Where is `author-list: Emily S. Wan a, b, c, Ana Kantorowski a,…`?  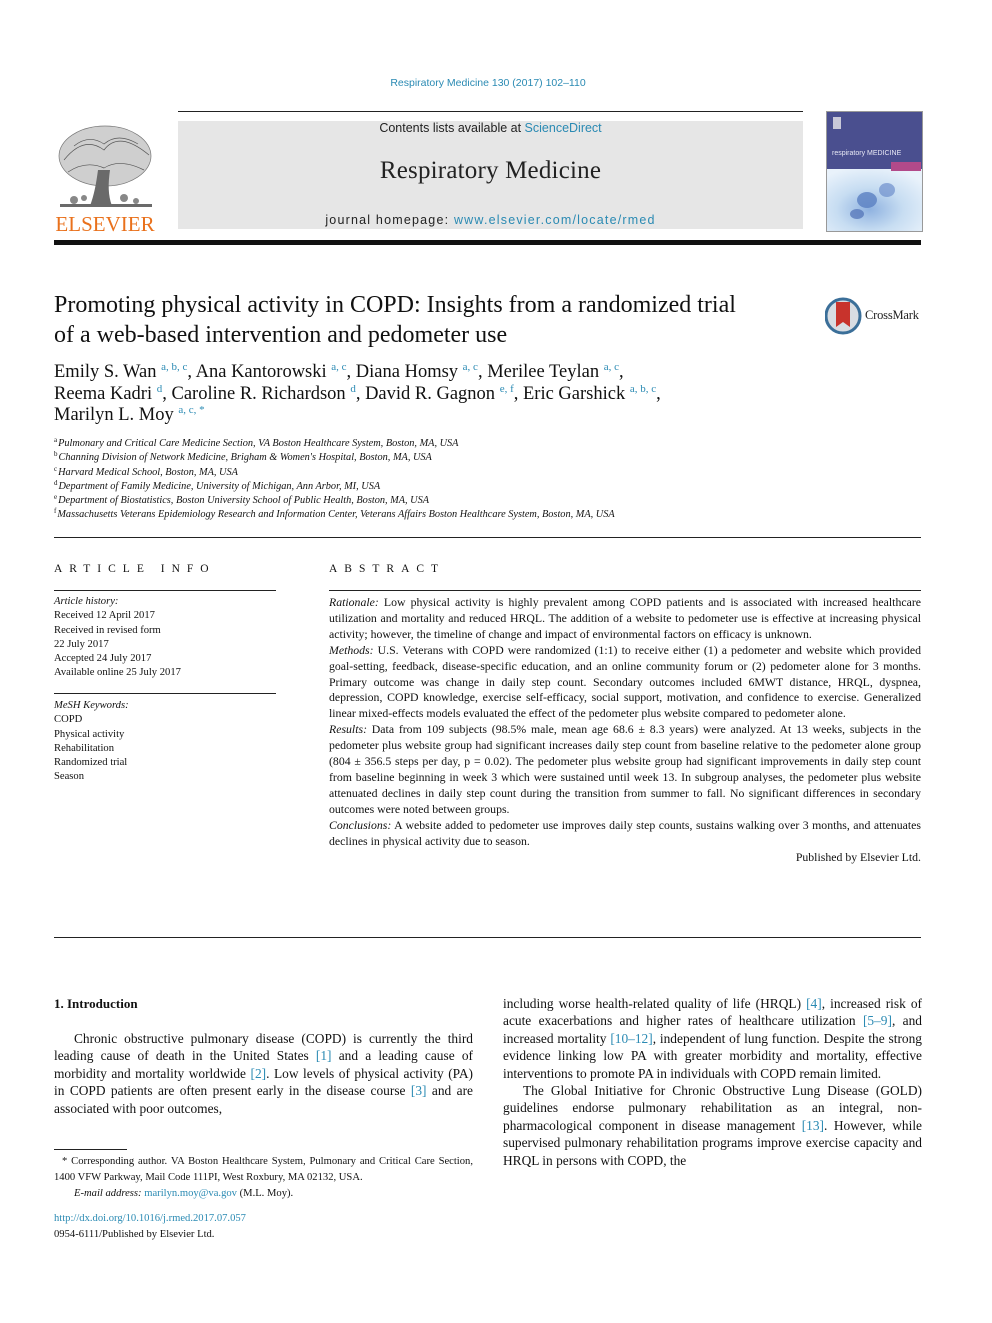
author-list: Emily S. Wan a, b, c, Ana Kantorowski a,… is located at coordinates (484, 394).